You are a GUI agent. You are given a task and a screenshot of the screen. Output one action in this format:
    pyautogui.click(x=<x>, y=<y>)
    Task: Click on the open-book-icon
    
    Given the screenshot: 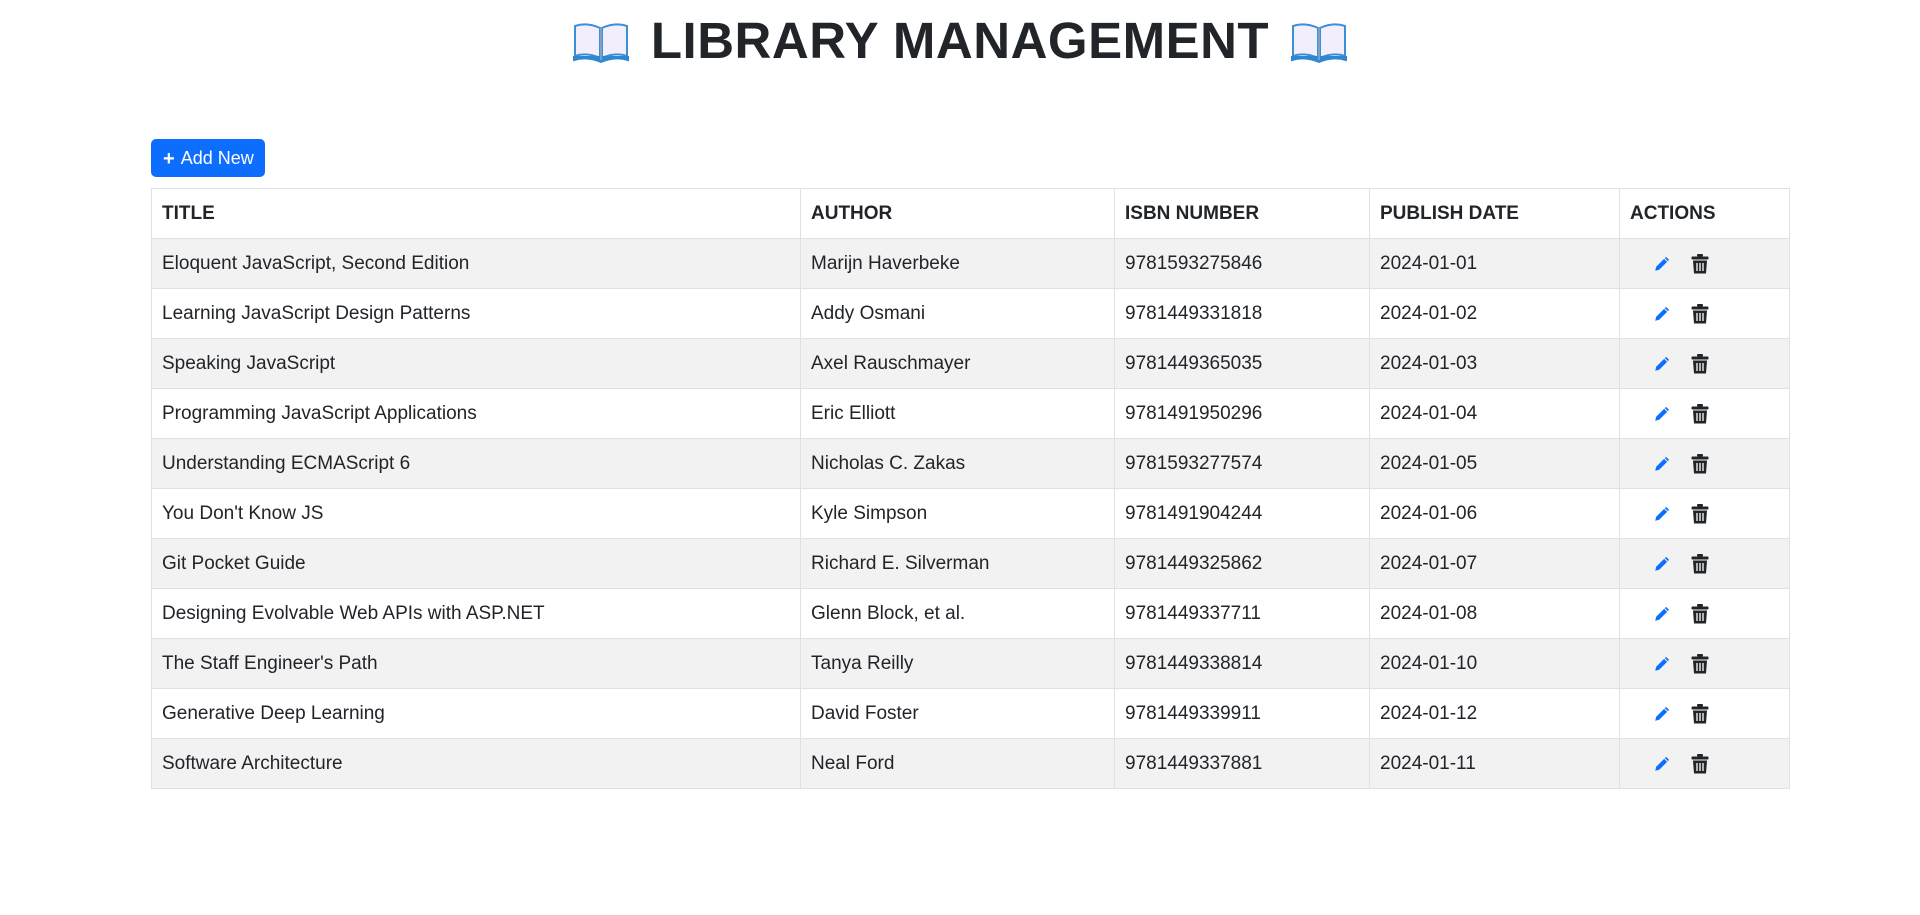 What is the action you would take?
    pyautogui.click(x=1319, y=43)
    